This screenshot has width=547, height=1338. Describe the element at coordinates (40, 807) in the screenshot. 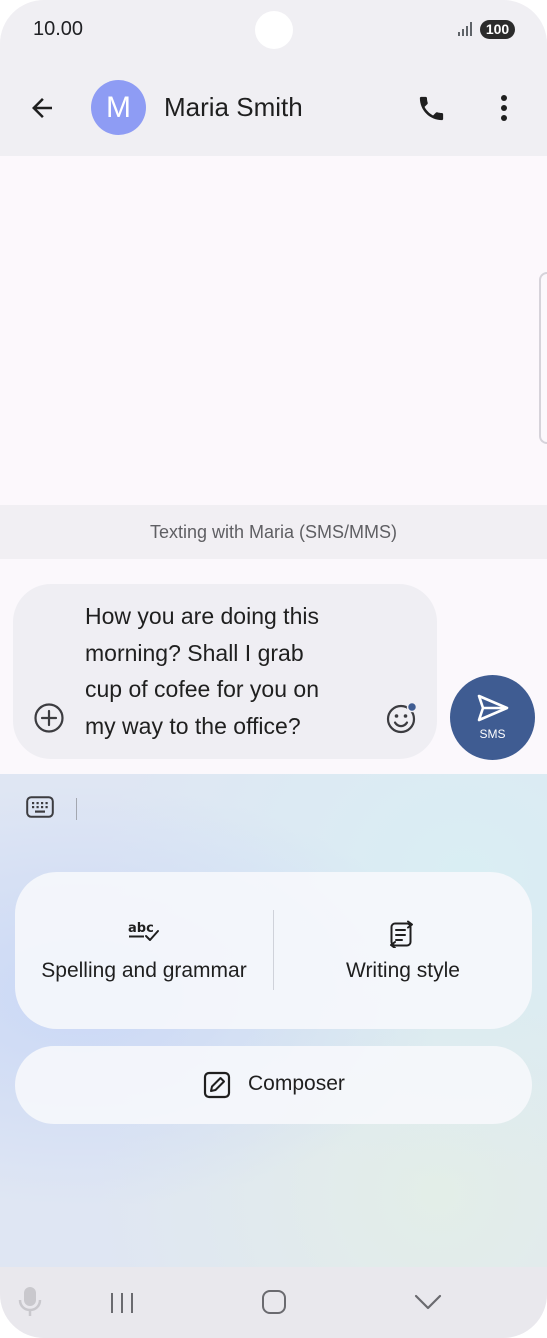

I see `keyboard-icon` at that location.